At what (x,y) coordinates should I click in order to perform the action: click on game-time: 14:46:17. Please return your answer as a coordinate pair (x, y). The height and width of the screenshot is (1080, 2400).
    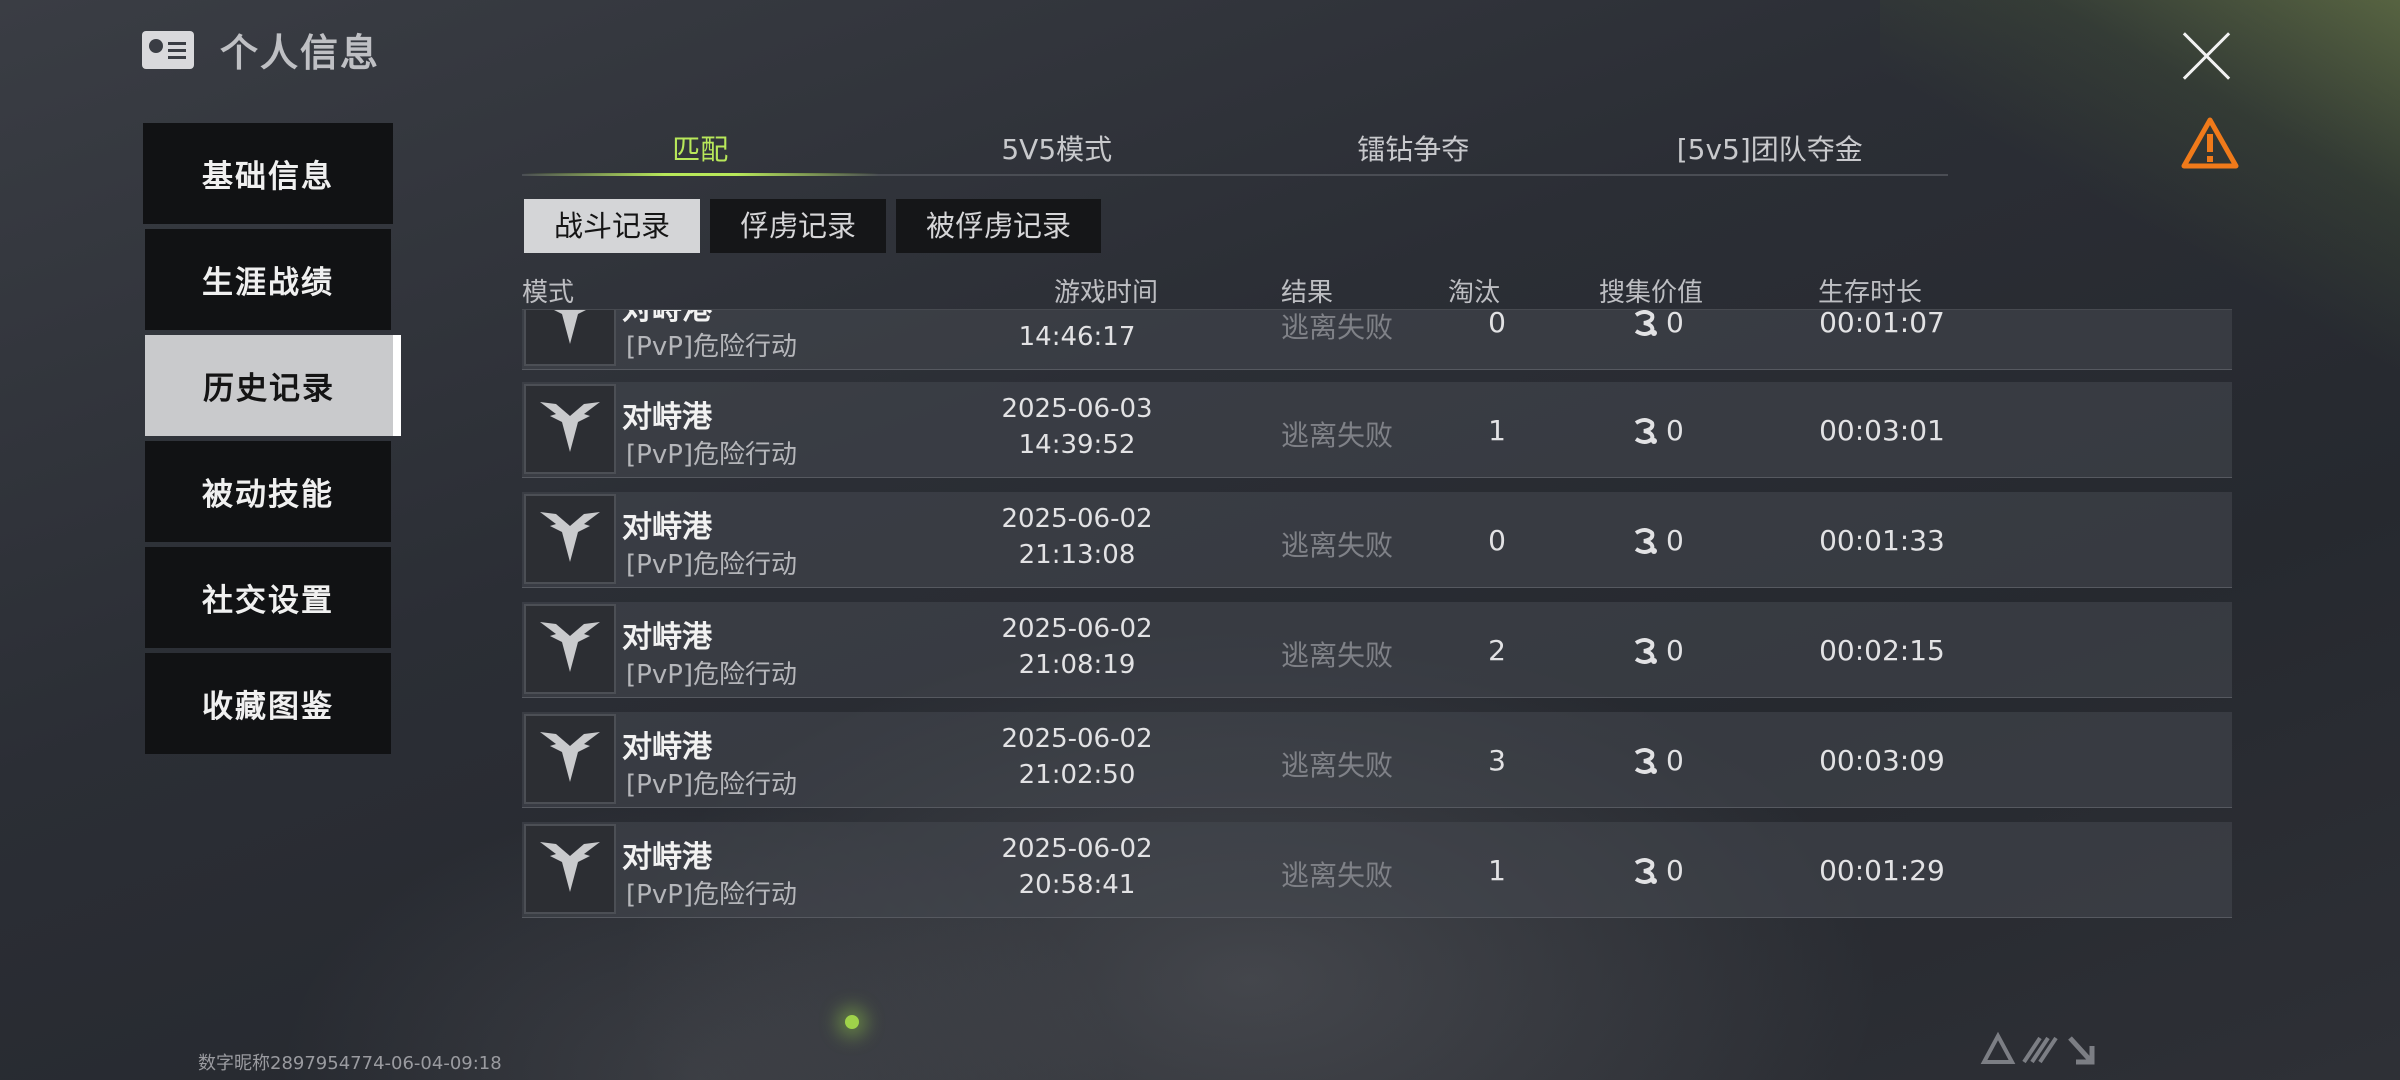
    Looking at the image, I should click on (1077, 337).